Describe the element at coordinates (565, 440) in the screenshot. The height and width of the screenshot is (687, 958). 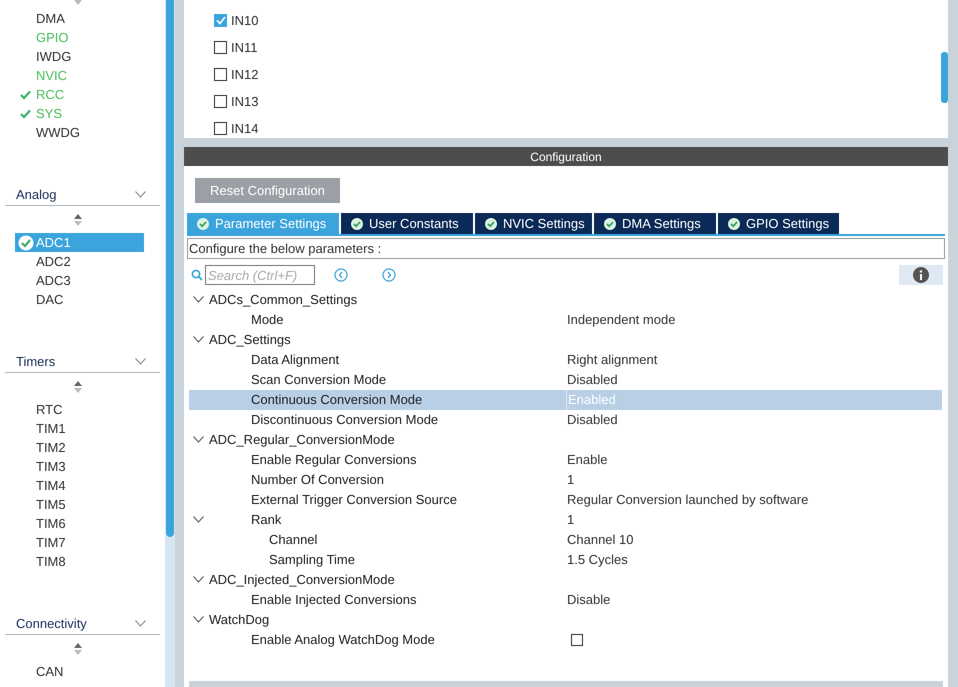
I see `tree-group-row: ADC_Regular_ConversionMode` at that location.